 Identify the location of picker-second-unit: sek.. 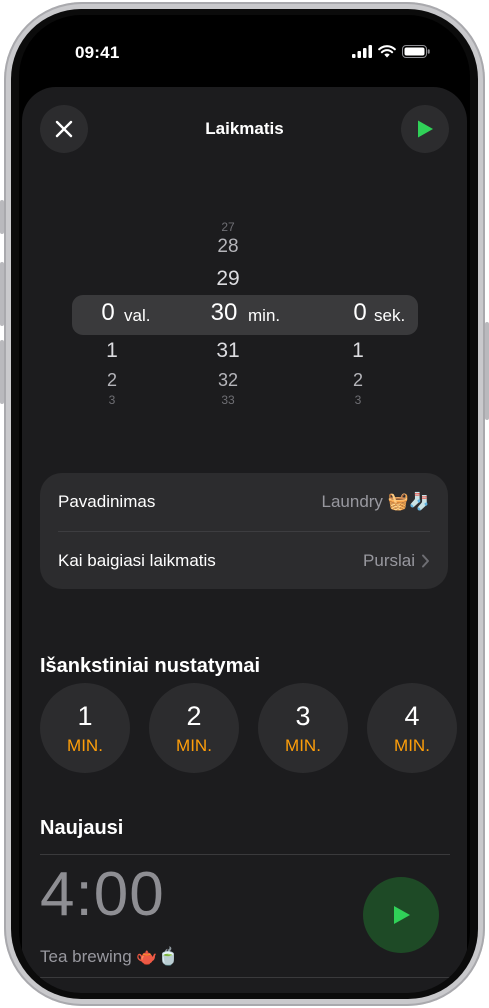
(390, 315).